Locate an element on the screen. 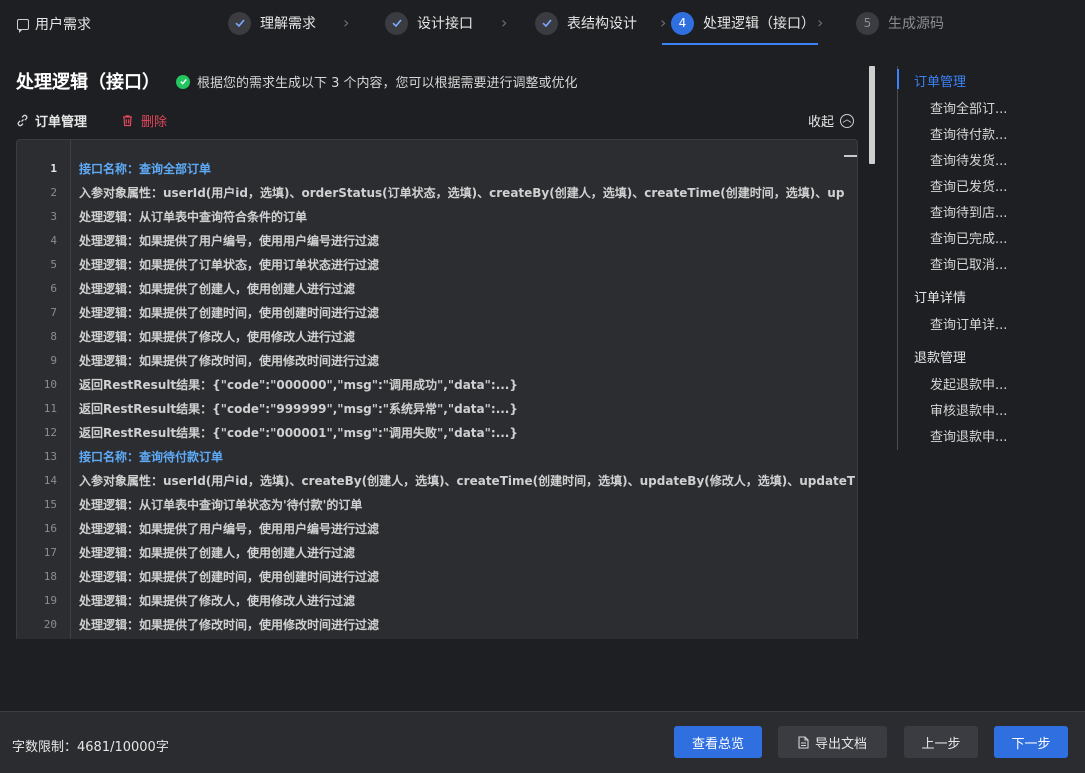  line-number: 16 is located at coordinates (50, 528).